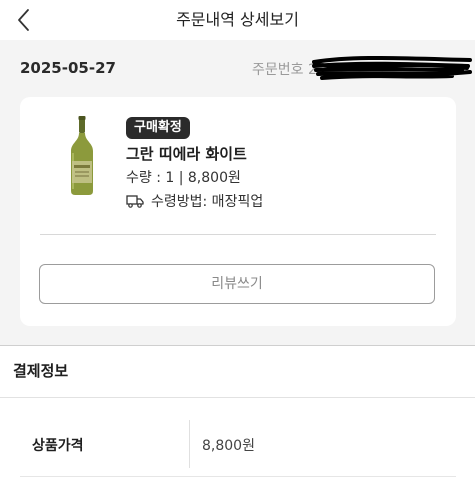  What do you see at coordinates (68, 68) in the screenshot?
I see `order-date: 2025-05-27` at bounding box center [68, 68].